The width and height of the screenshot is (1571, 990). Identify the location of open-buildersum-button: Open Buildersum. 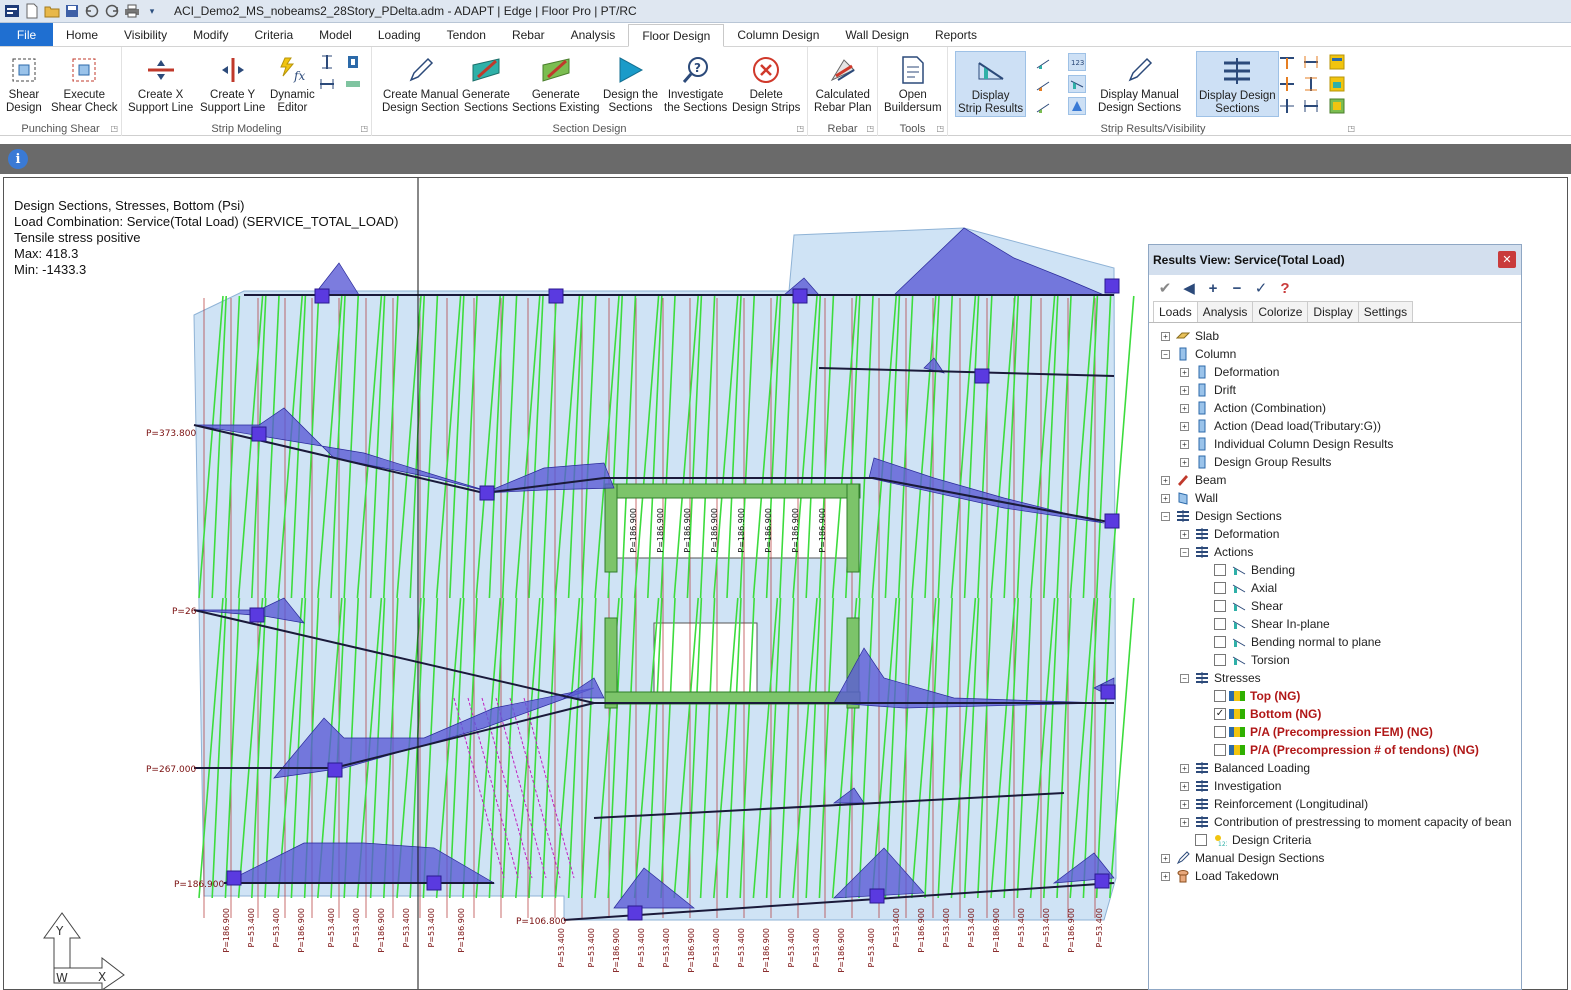
(913, 83).